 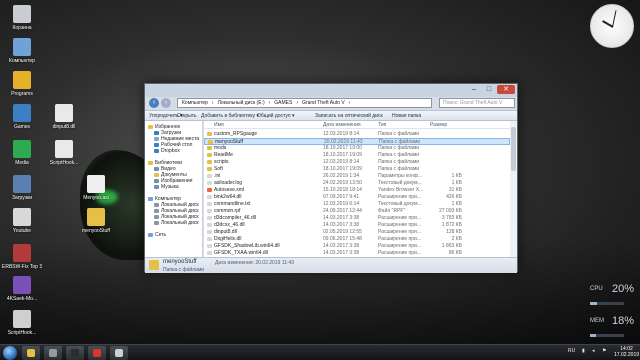 What do you see at coordinates (357, 176) in the screenshot?
I see `file-row: .ini 26.02.2019 1:34 Параметры конф... 1 КБ` at bounding box center [357, 176].